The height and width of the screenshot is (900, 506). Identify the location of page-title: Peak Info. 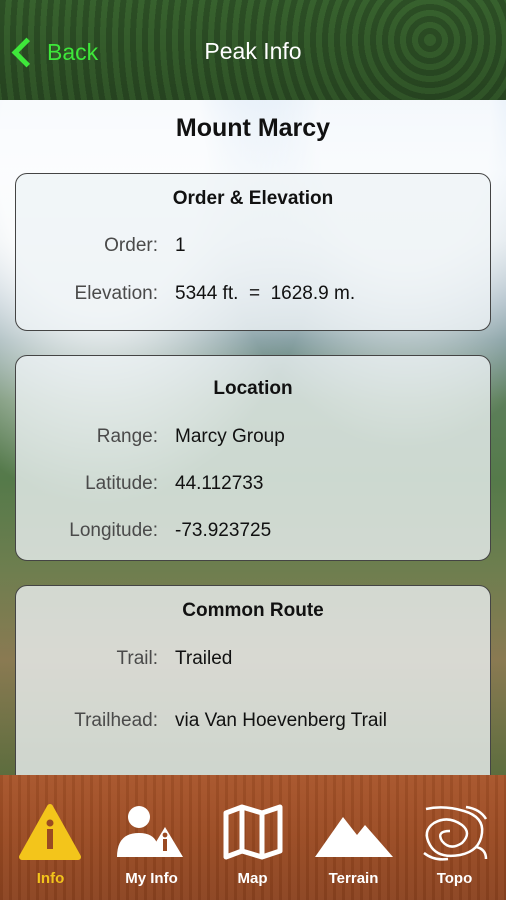
(253, 51).